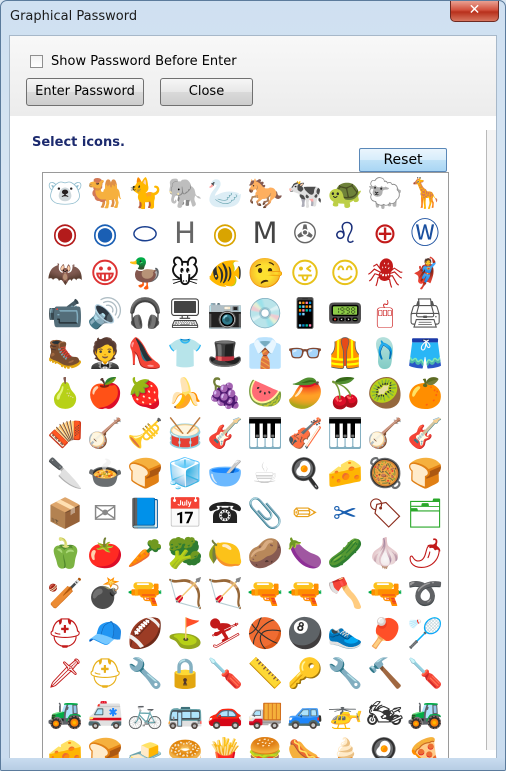 The image size is (506, 771). Describe the element at coordinates (425, 313) in the screenshot. I see `printer-icon: 🖨` at that location.